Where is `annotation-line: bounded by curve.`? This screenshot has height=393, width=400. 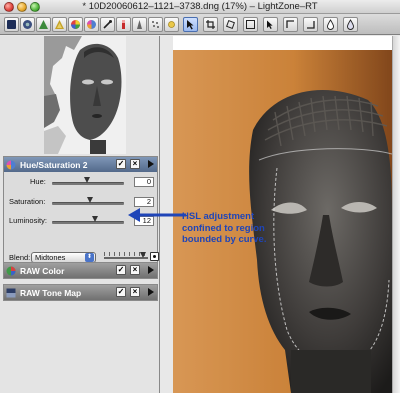
annotation-line: bounded by curve. is located at coordinates (224, 239).